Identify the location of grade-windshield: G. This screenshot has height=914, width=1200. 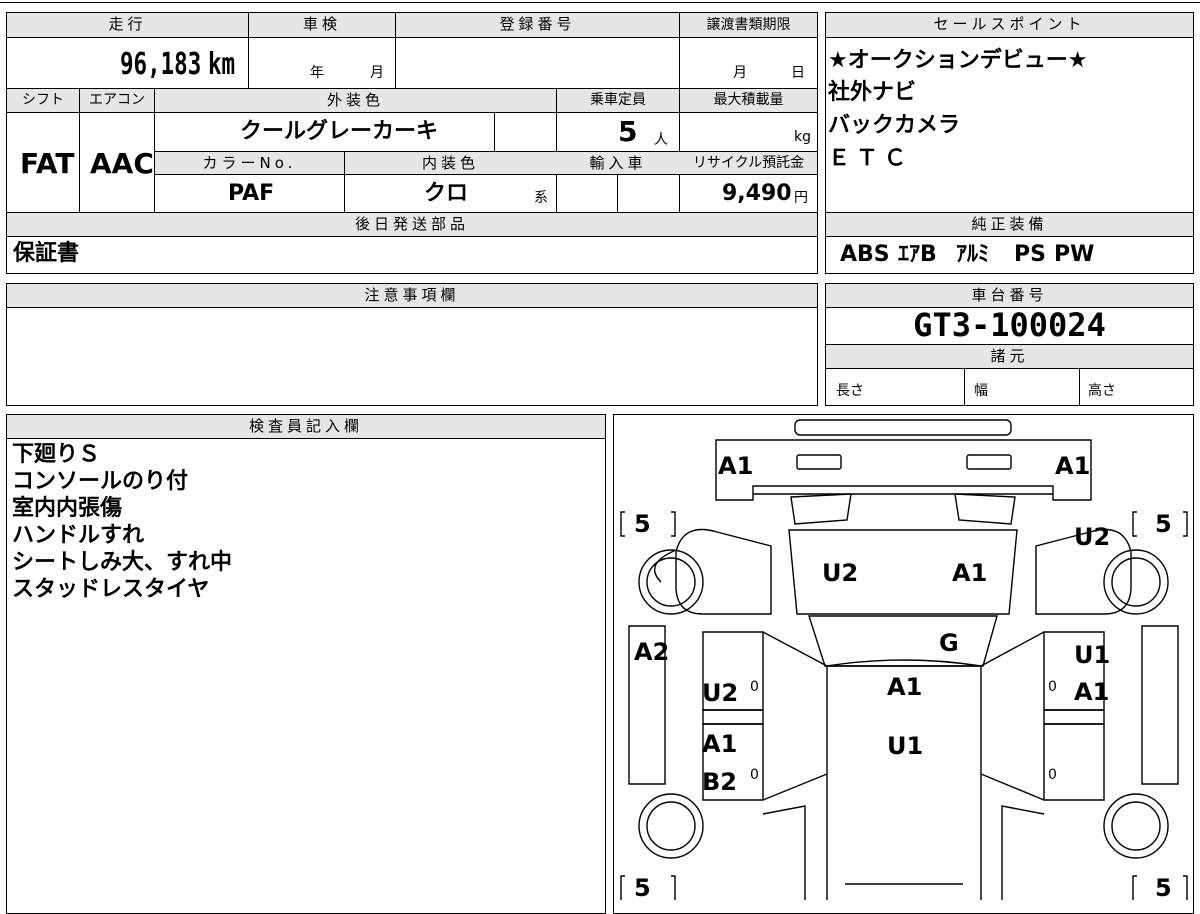
(949, 643).